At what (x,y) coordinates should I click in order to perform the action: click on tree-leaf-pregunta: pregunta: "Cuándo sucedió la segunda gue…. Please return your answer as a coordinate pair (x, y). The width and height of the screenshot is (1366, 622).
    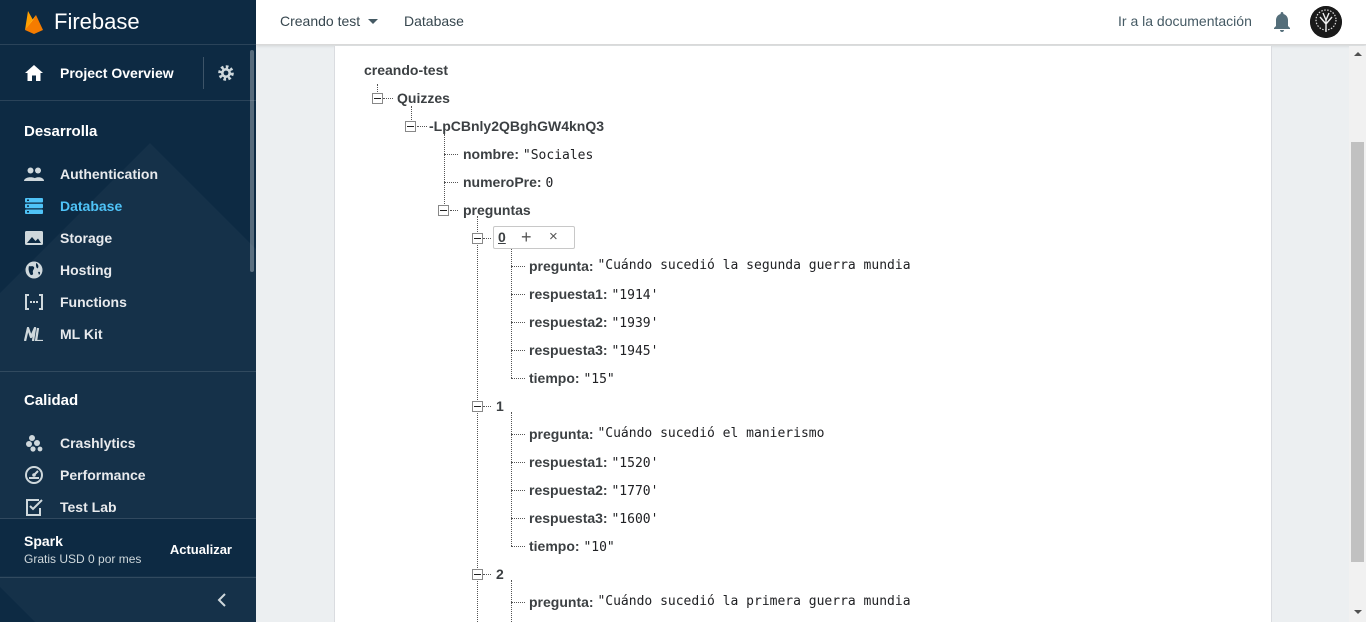
    Looking at the image, I should click on (729, 266).